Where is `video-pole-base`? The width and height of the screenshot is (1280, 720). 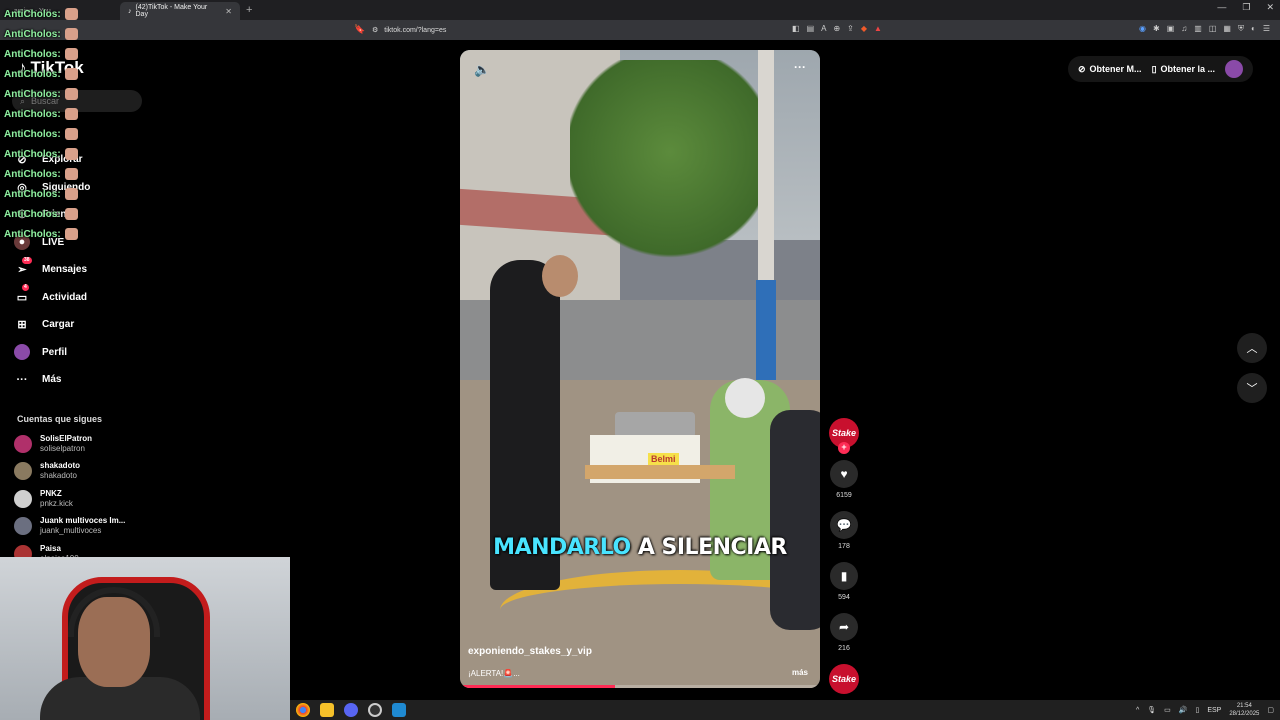 video-pole-base is located at coordinates (766, 335).